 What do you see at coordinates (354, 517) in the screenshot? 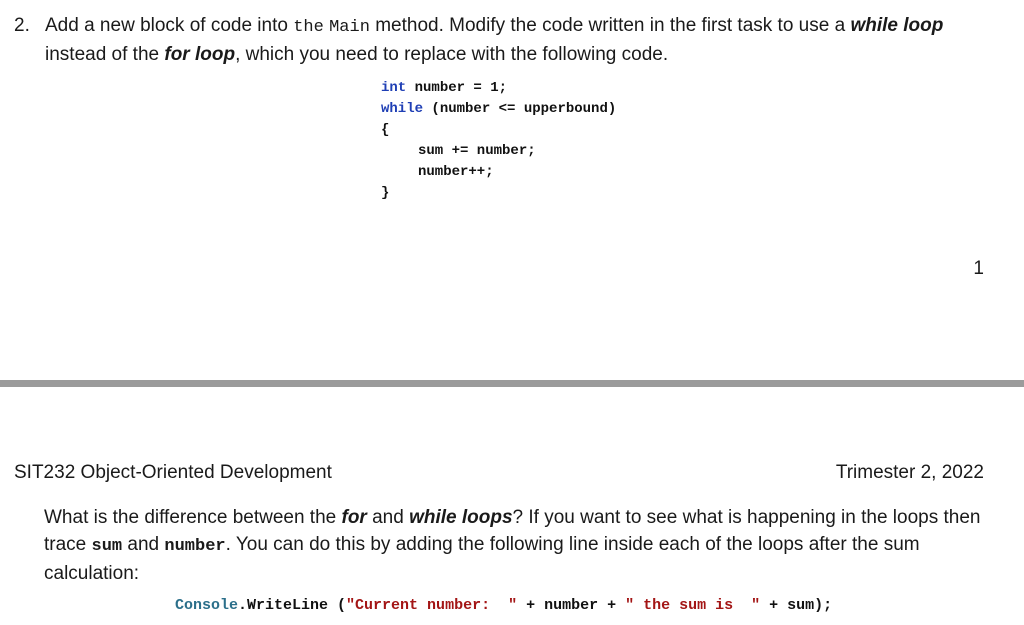
I see `for-emphasis: for` at bounding box center [354, 517].